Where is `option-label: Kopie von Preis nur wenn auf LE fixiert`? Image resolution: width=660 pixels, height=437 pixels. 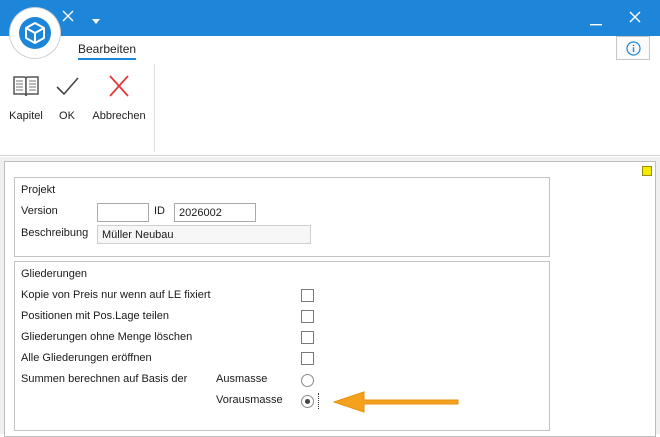 option-label: Kopie von Preis nur wenn auf LE fixiert is located at coordinates (116, 295).